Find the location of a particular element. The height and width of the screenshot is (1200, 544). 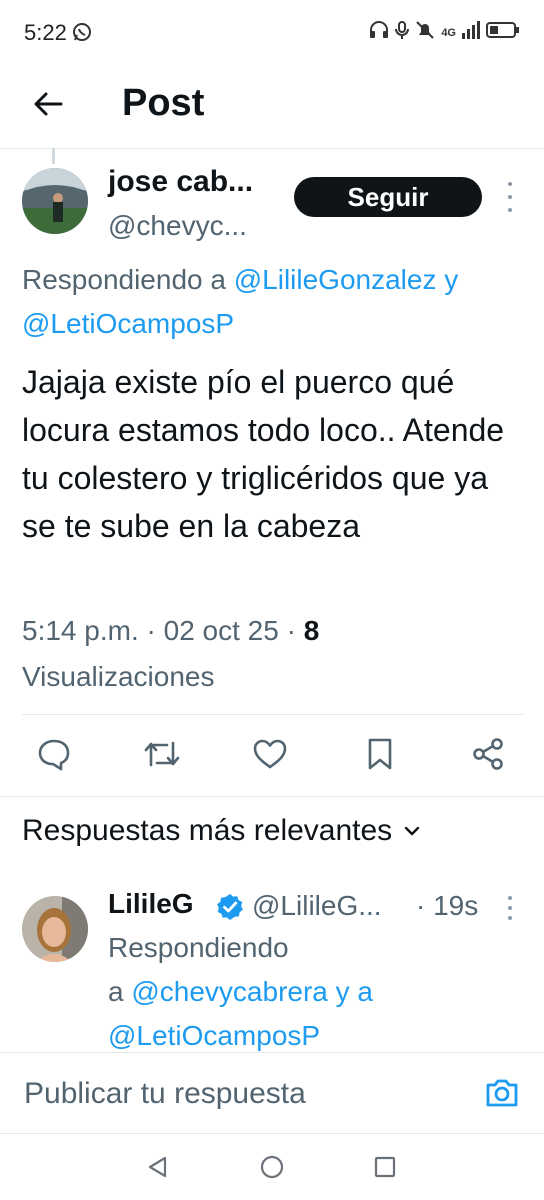

network-label: 4G is located at coordinates (448, 32).